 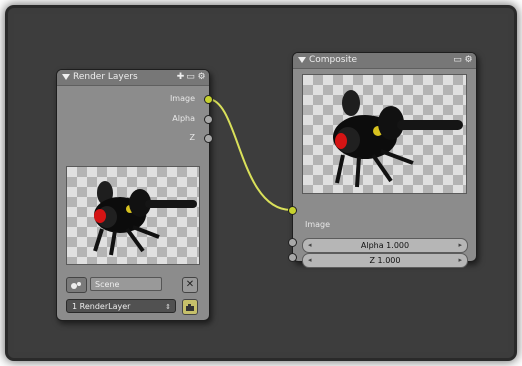 What do you see at coordinates (292, 242) in the screenshot?
I see `input-alpha-socket` at bounding box center [292, 242].